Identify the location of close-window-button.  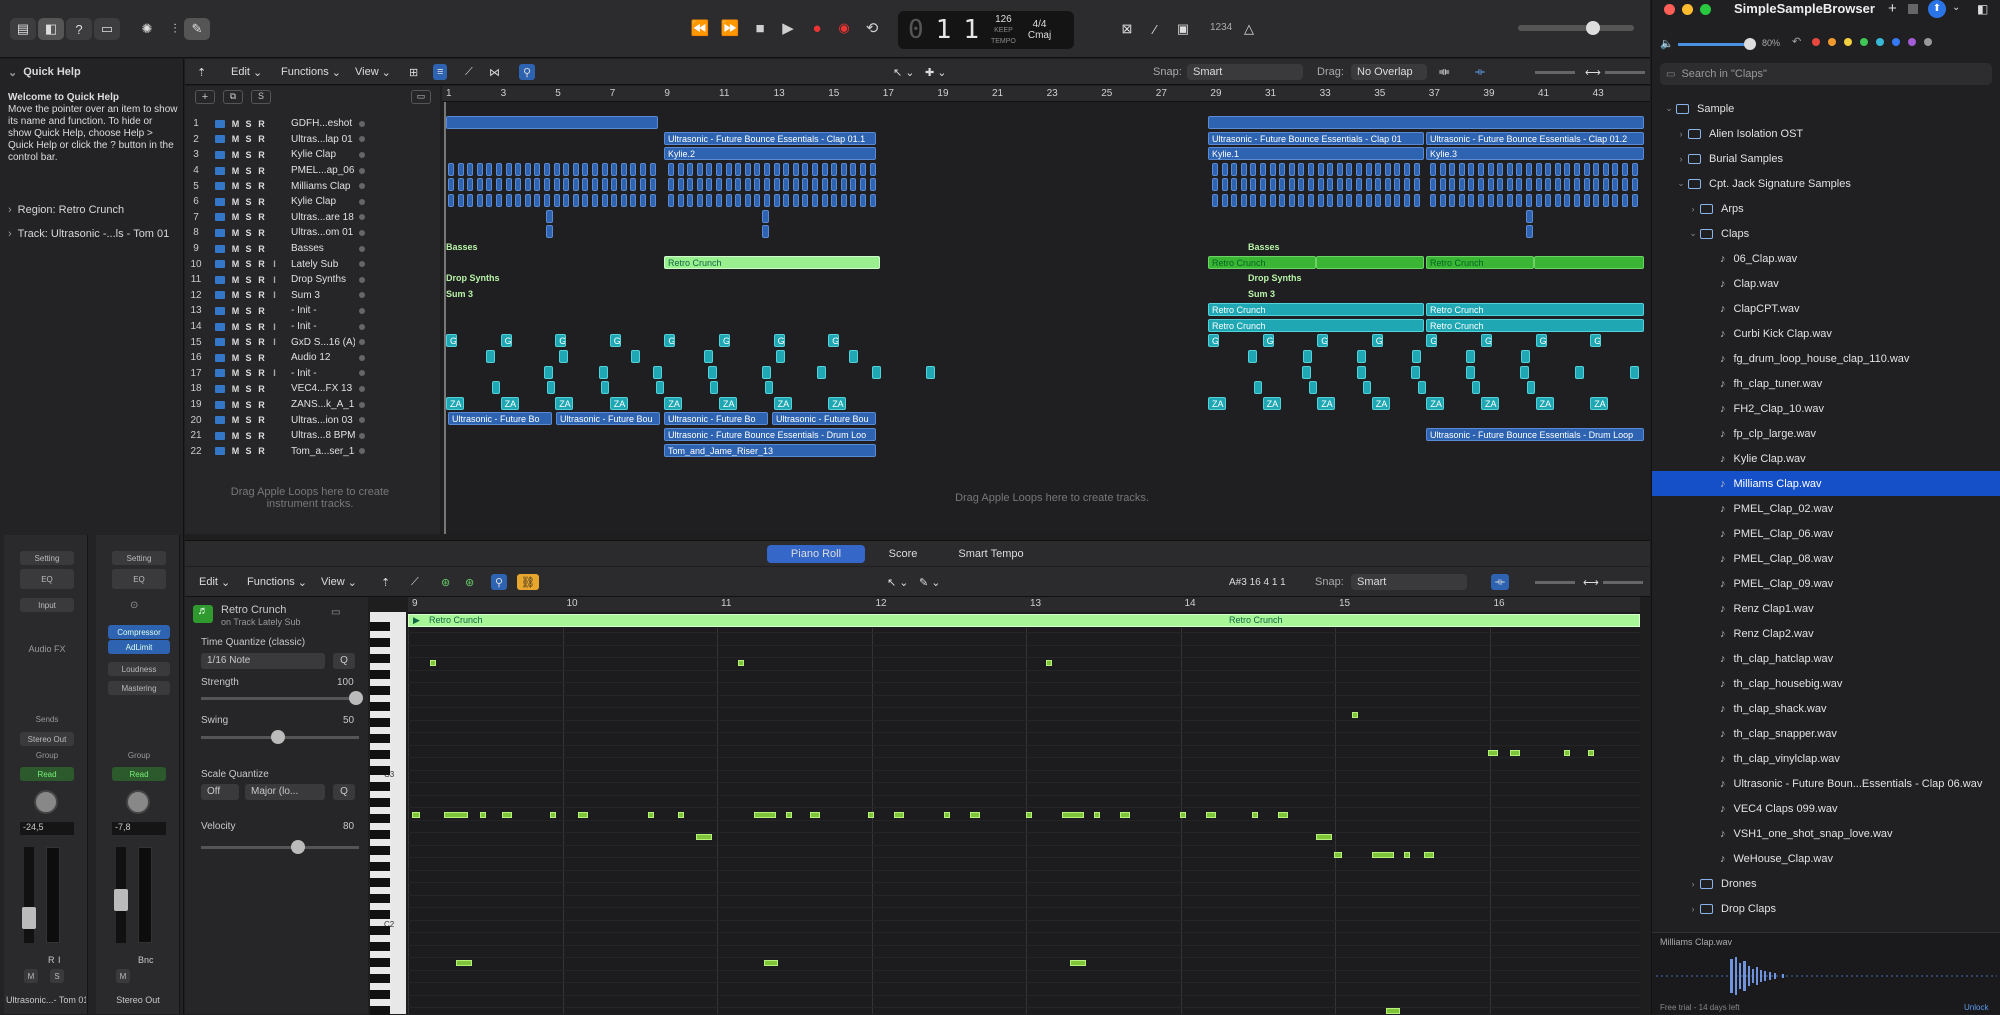
(1669, 9).